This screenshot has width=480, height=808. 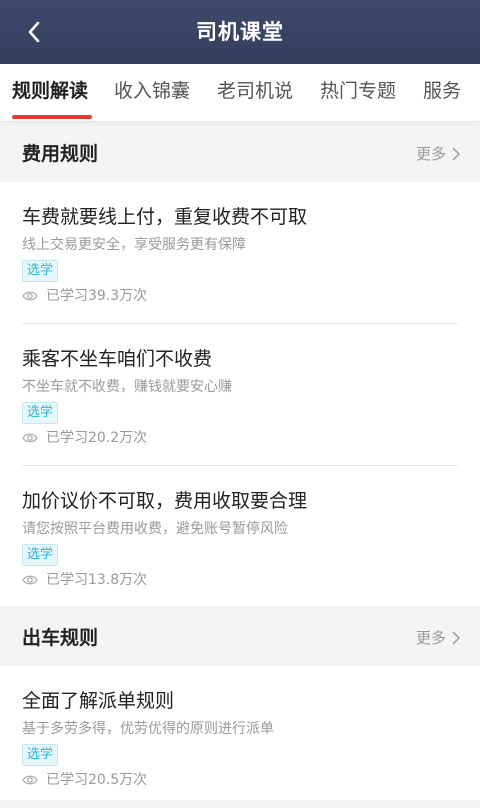 What do you see at coordinates (165, 217) in the screenshot?
I see `item-title: 车费就要线上付，重复收费不可取` at bounding box center [165, 217].